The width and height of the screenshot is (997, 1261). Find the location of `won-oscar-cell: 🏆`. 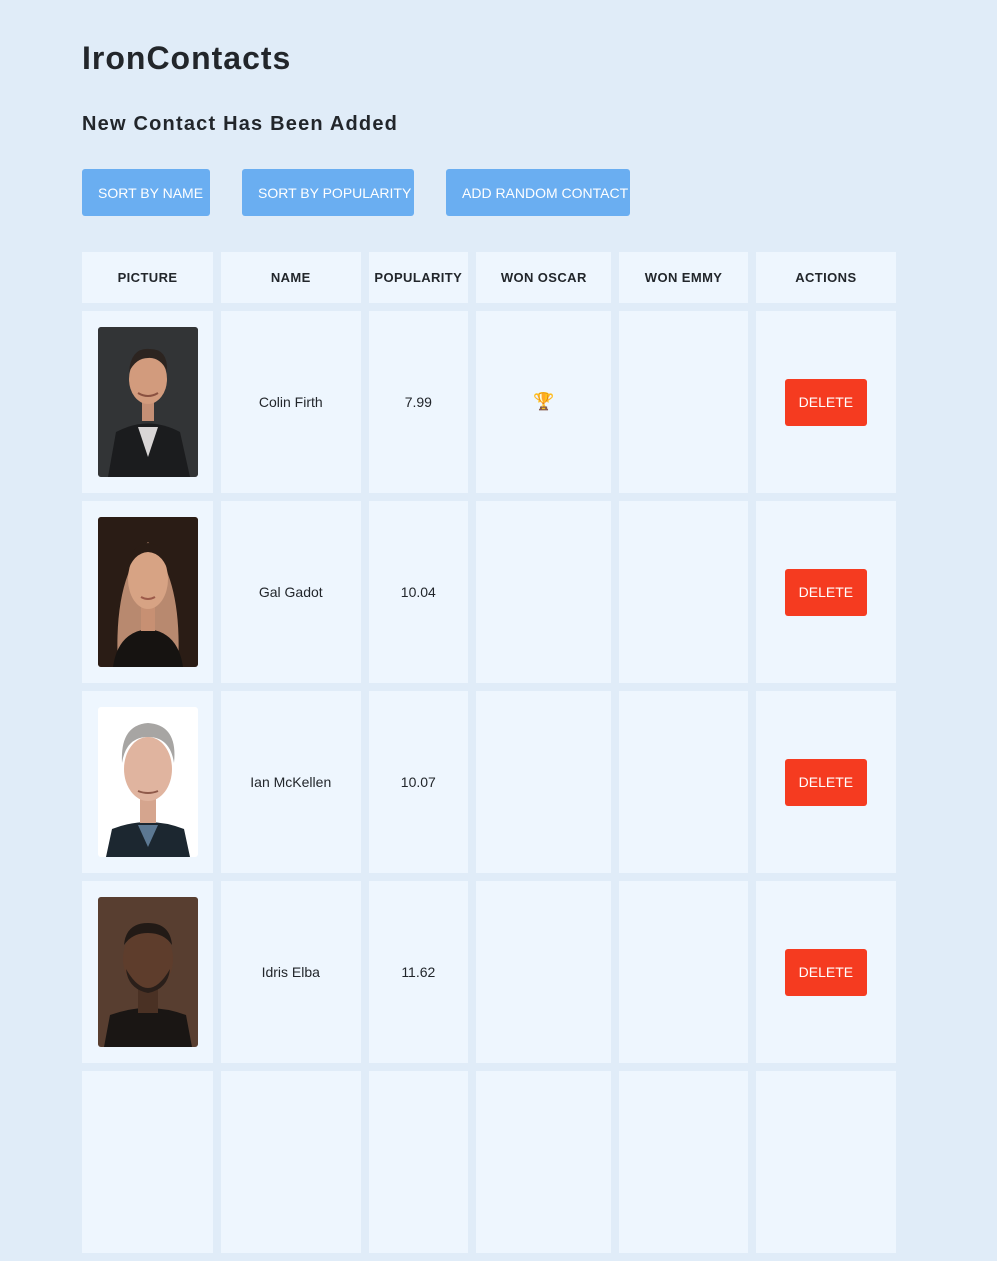

won-oscar-cell: 🏆 is located at coordinates (544, 402).